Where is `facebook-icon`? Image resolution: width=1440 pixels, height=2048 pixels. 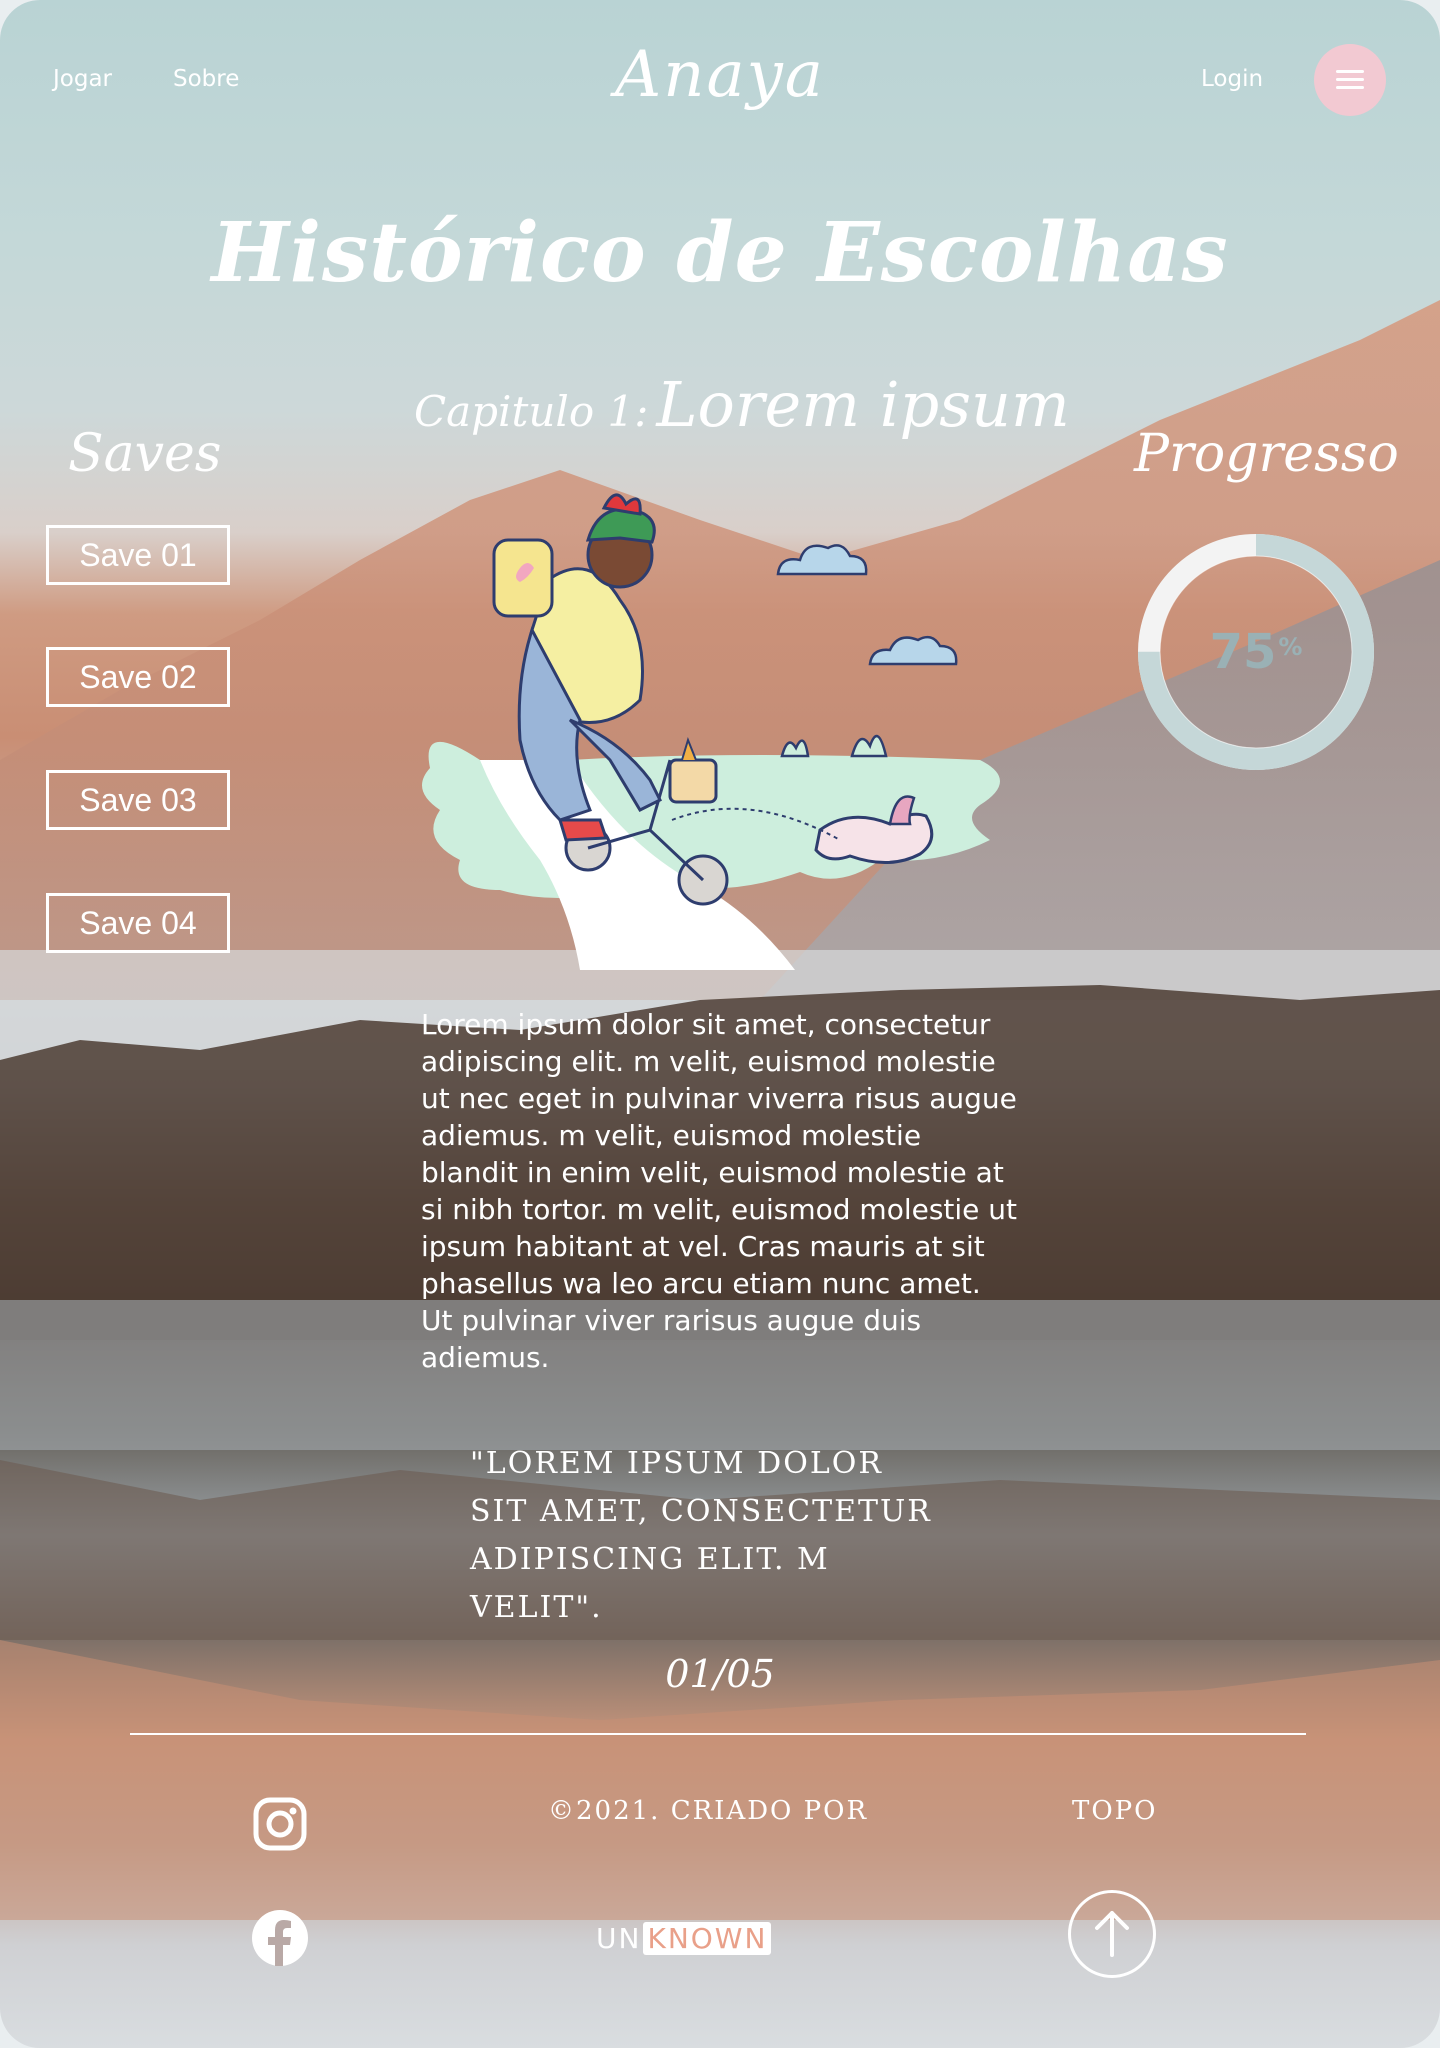
facebook-icon is located at coordinates (280, 1938).